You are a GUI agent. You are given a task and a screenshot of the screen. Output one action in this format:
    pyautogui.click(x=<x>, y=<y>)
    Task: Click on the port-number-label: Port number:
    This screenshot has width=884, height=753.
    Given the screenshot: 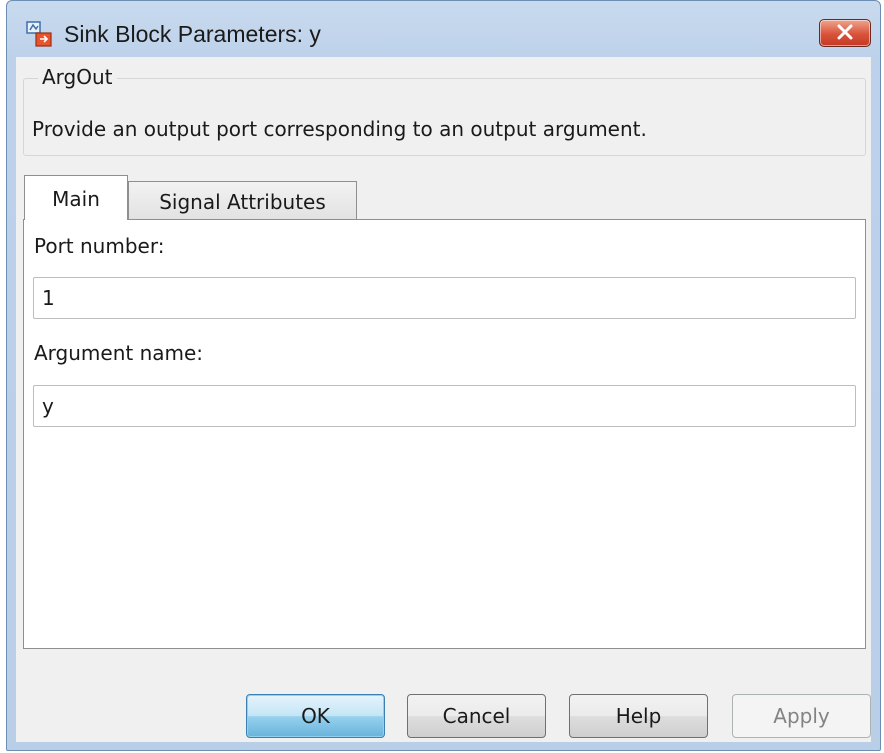 What is the action you would take?
    pyautogui.click(x=99, y=246)
    